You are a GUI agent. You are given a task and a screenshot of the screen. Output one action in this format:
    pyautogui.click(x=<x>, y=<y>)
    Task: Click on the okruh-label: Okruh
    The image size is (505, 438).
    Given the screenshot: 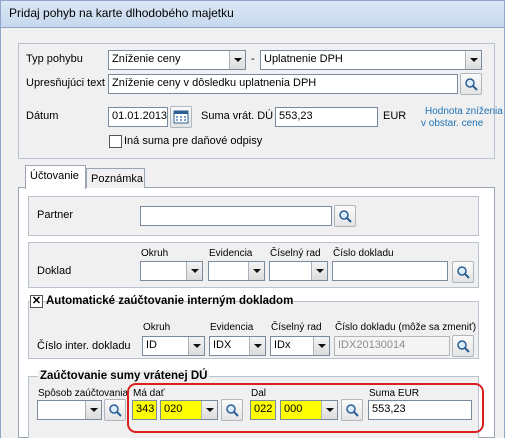 What is the action you would take?
    pyautogui.click(x=155, y=253)
    